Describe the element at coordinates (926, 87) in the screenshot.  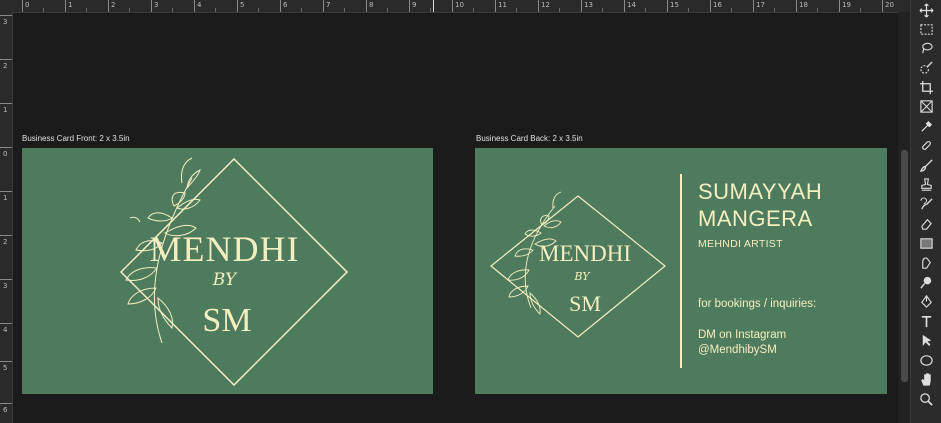
I see `crop-icon` at that location.